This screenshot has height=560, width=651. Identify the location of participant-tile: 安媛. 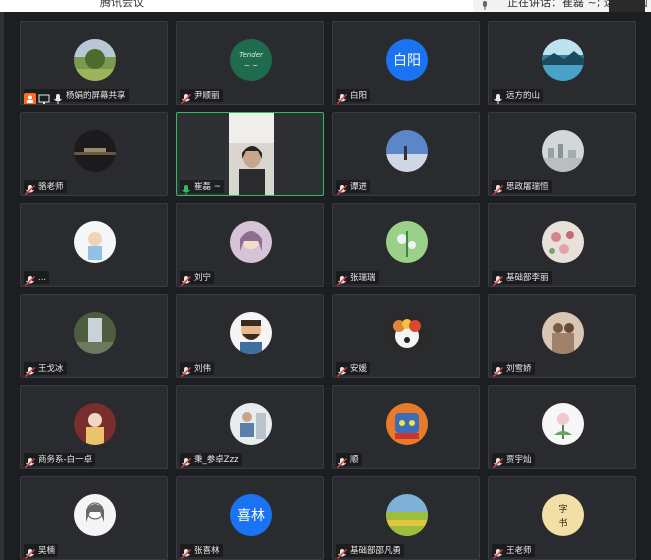
(406, 336).